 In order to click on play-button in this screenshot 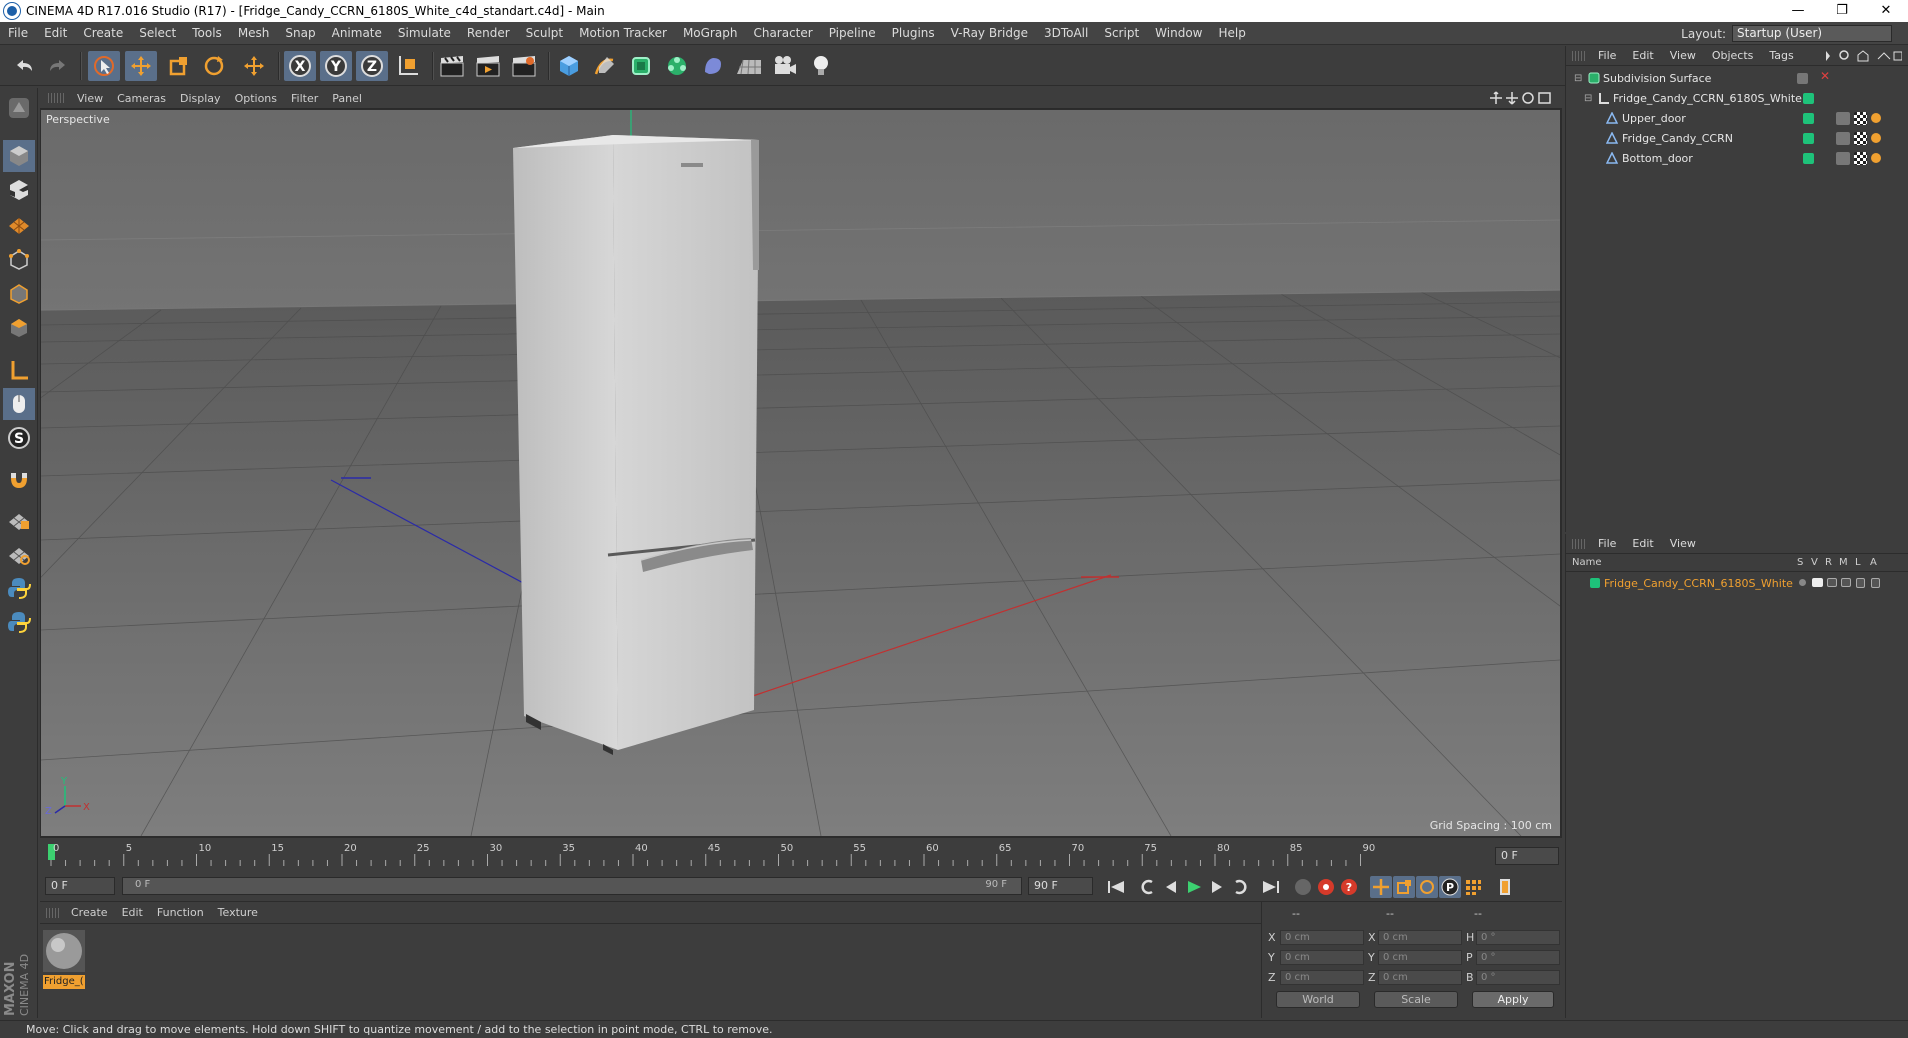, I will do `click(1194, 887)`.